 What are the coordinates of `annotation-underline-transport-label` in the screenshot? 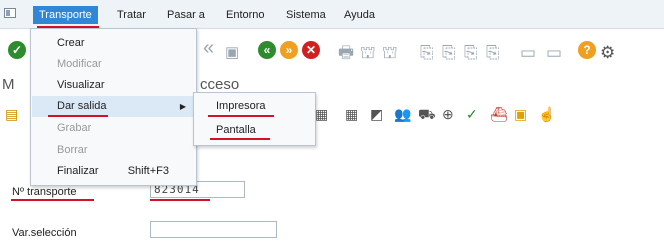 It's located at (52, 200).